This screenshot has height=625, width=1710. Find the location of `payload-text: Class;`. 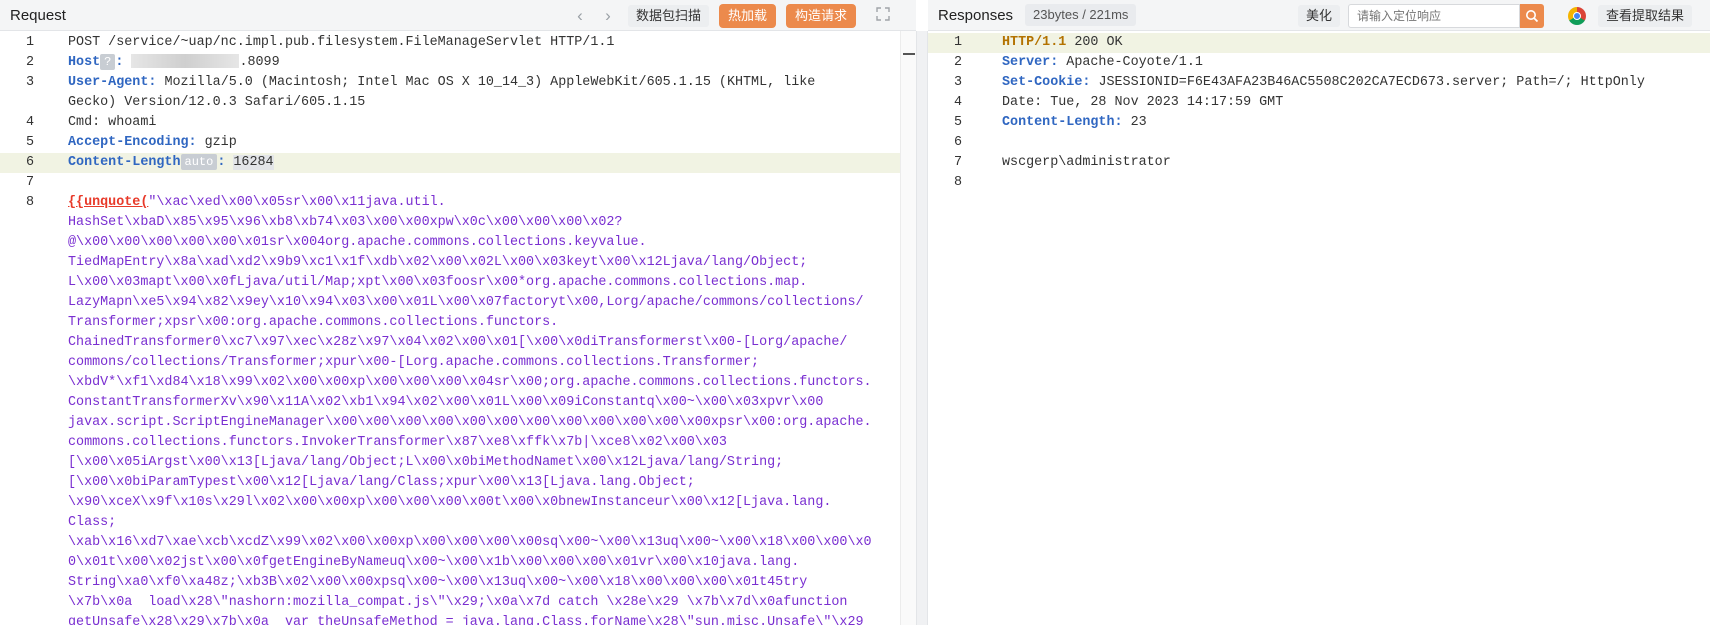

payload-text: Class; is located at coordinates (92, 522).